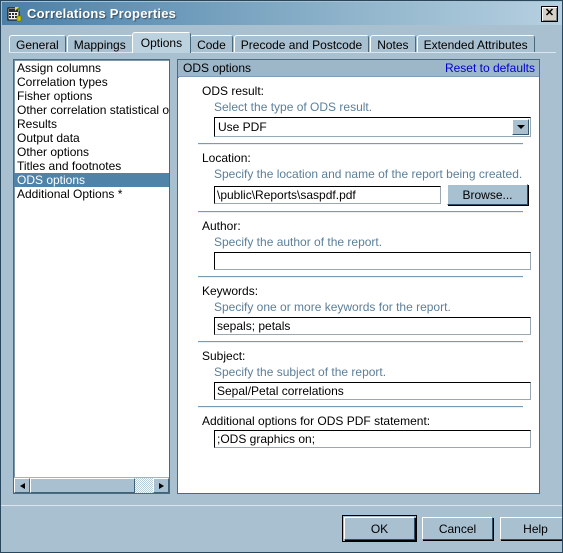  I want to click on scrollbar-track, so click(91, 485).